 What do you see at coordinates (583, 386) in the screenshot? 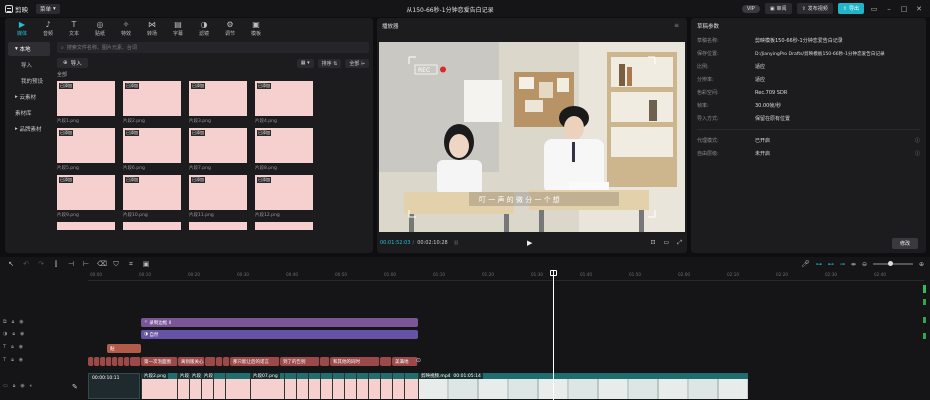
I see `video-clip: 剪映视频.mp4 00:01:05:14` at bounding box center [583, 386].